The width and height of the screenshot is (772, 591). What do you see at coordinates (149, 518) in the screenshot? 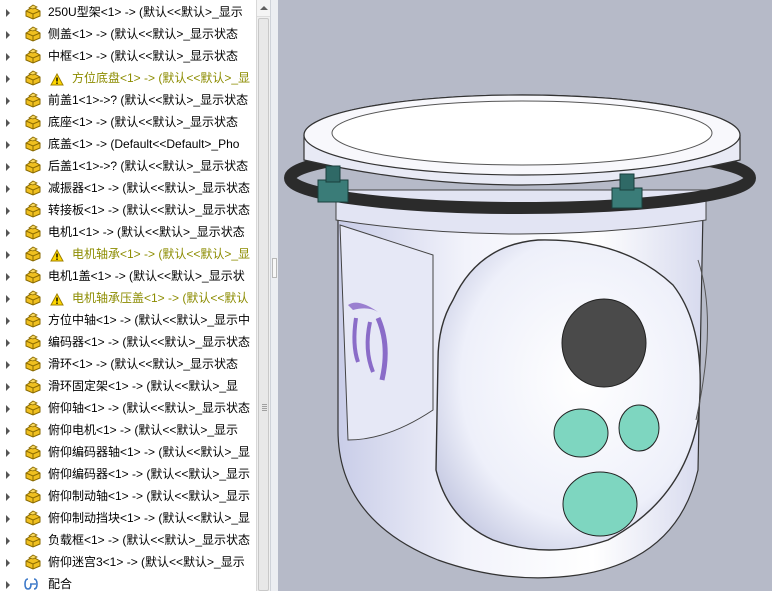
I see `tree-item-label: 俯仰制动挡块<1> -> (默认<<默认>_显` at bounding box center [149, 518].